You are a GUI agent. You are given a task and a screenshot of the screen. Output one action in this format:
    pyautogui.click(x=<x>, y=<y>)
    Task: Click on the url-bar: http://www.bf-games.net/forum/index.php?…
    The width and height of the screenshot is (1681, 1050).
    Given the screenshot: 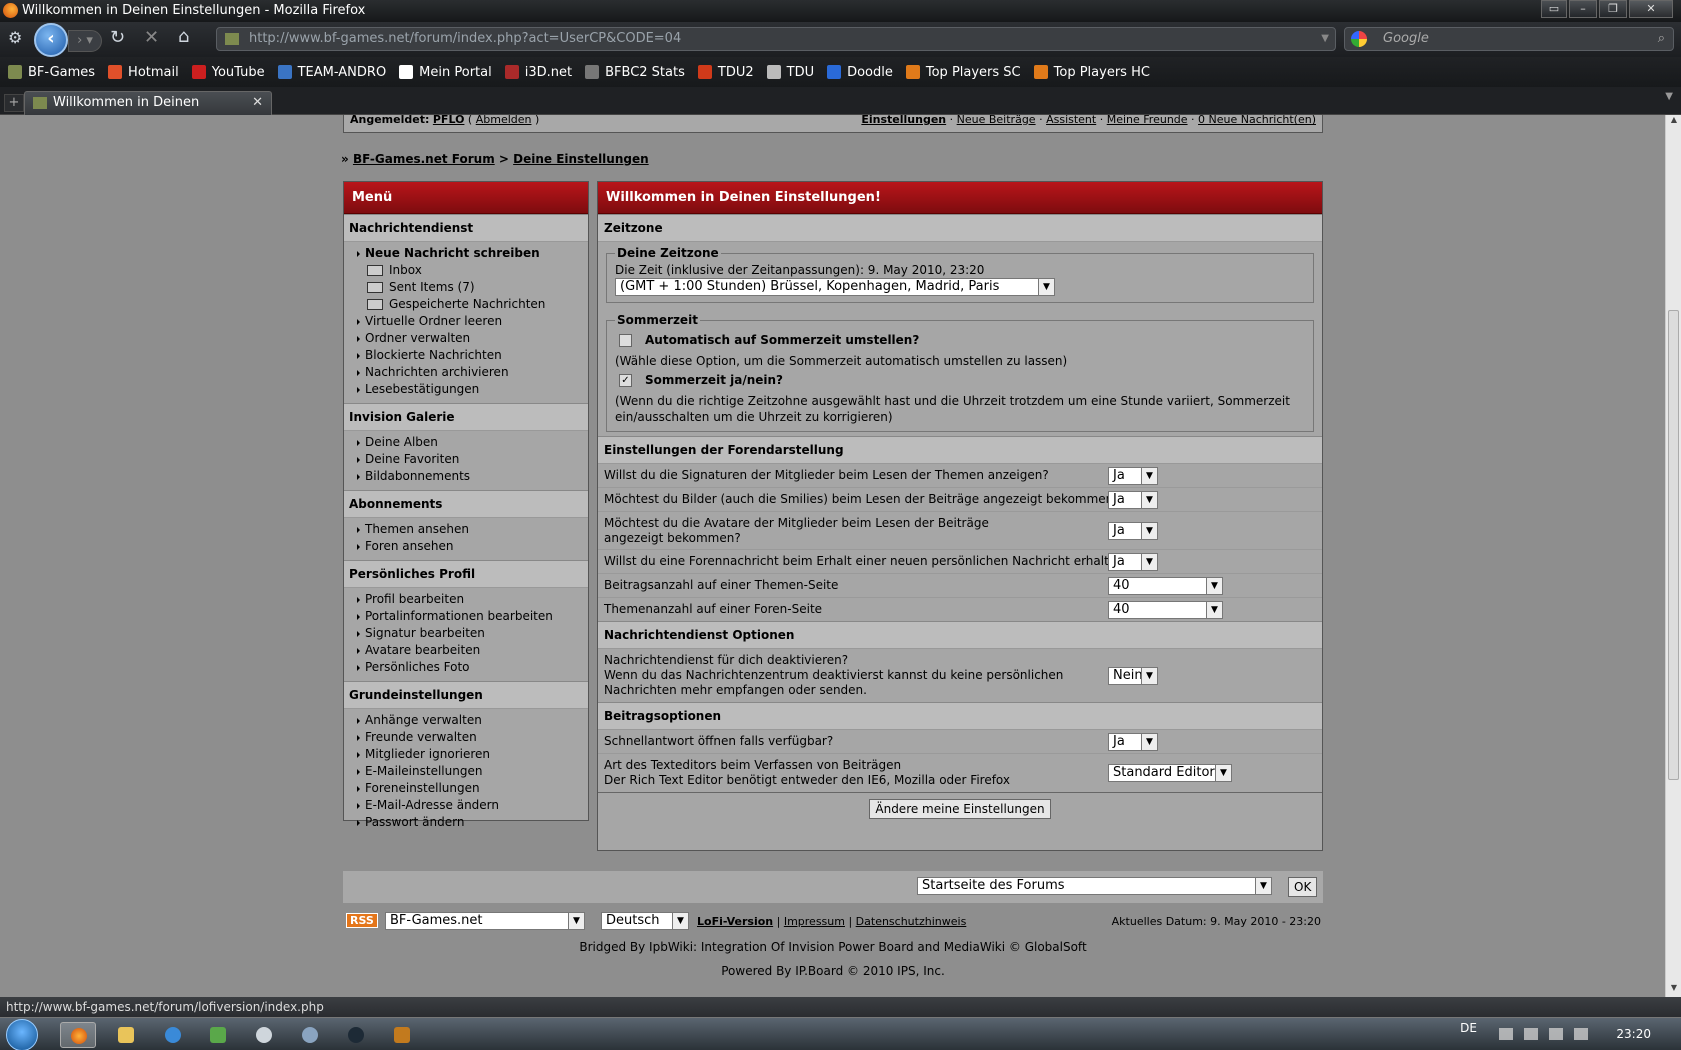 What is the action you would take?
    pyautogui.click(x=776, y=39)
    